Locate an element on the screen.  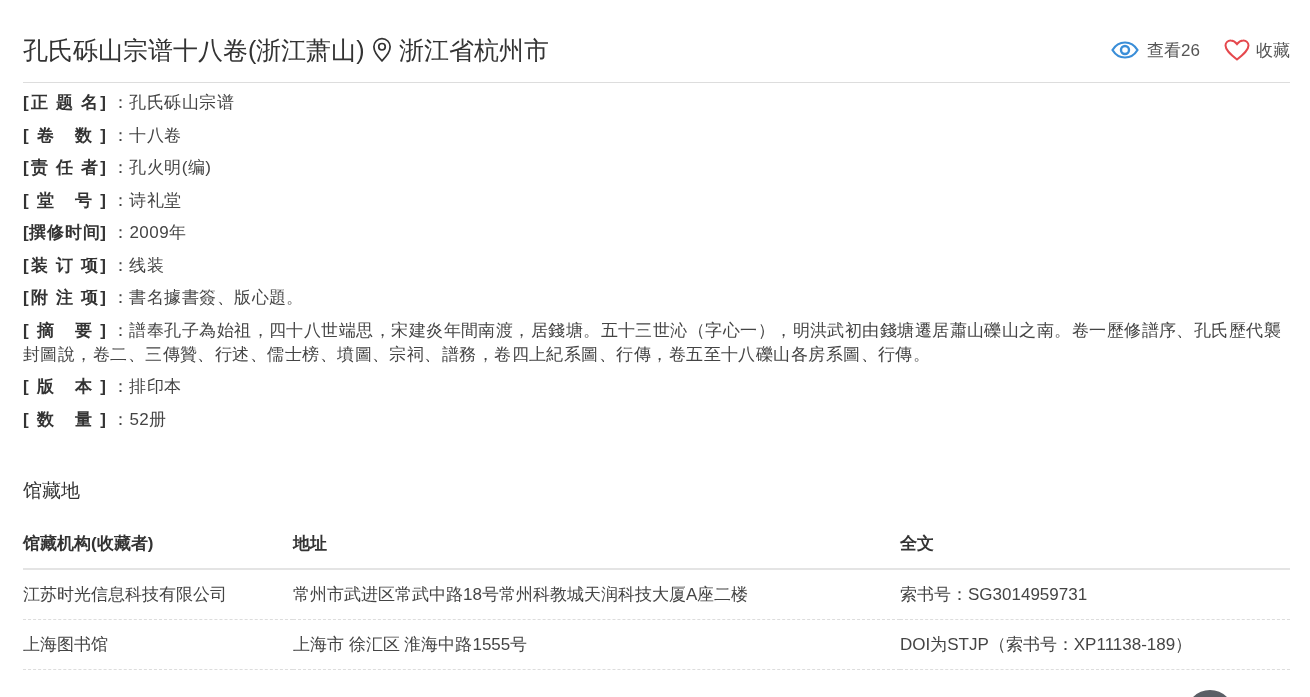
metadata-field: [版 本] ：排印本 is located at coordinates (656, 387).